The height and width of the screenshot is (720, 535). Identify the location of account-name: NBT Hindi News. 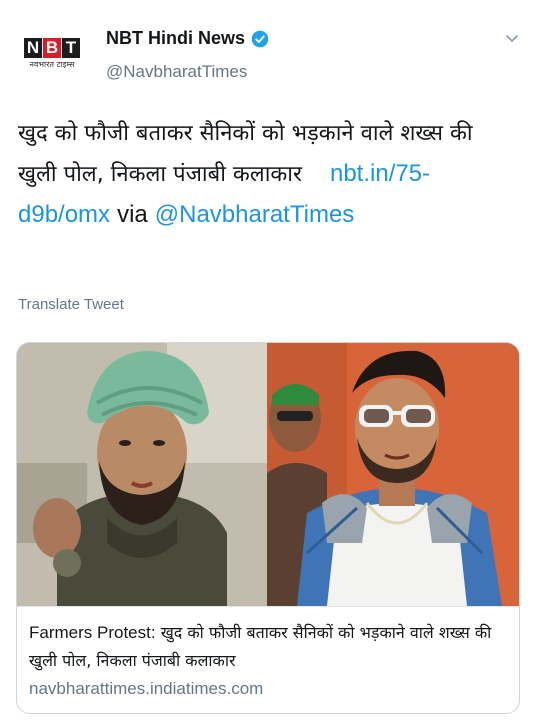
(175, 38).